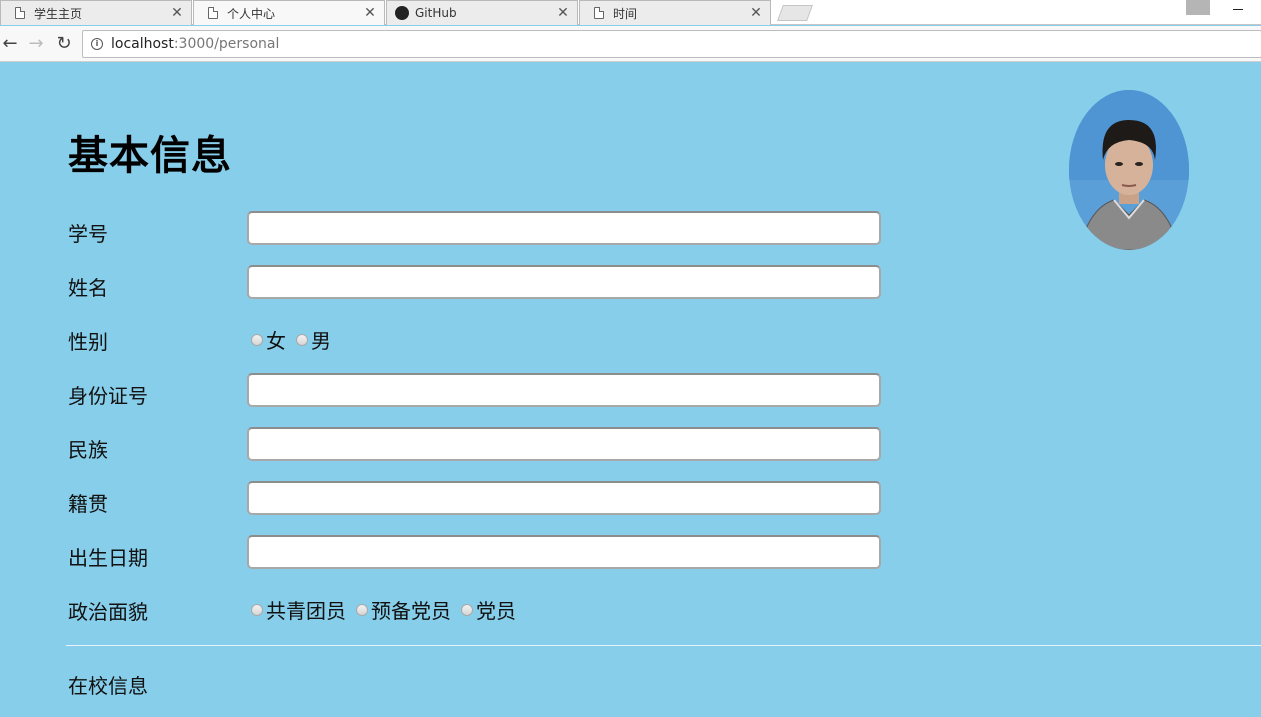 The width and height of the screenshot is (1261, 717). I want to click on tab-title: 时间, so click(625, 13).